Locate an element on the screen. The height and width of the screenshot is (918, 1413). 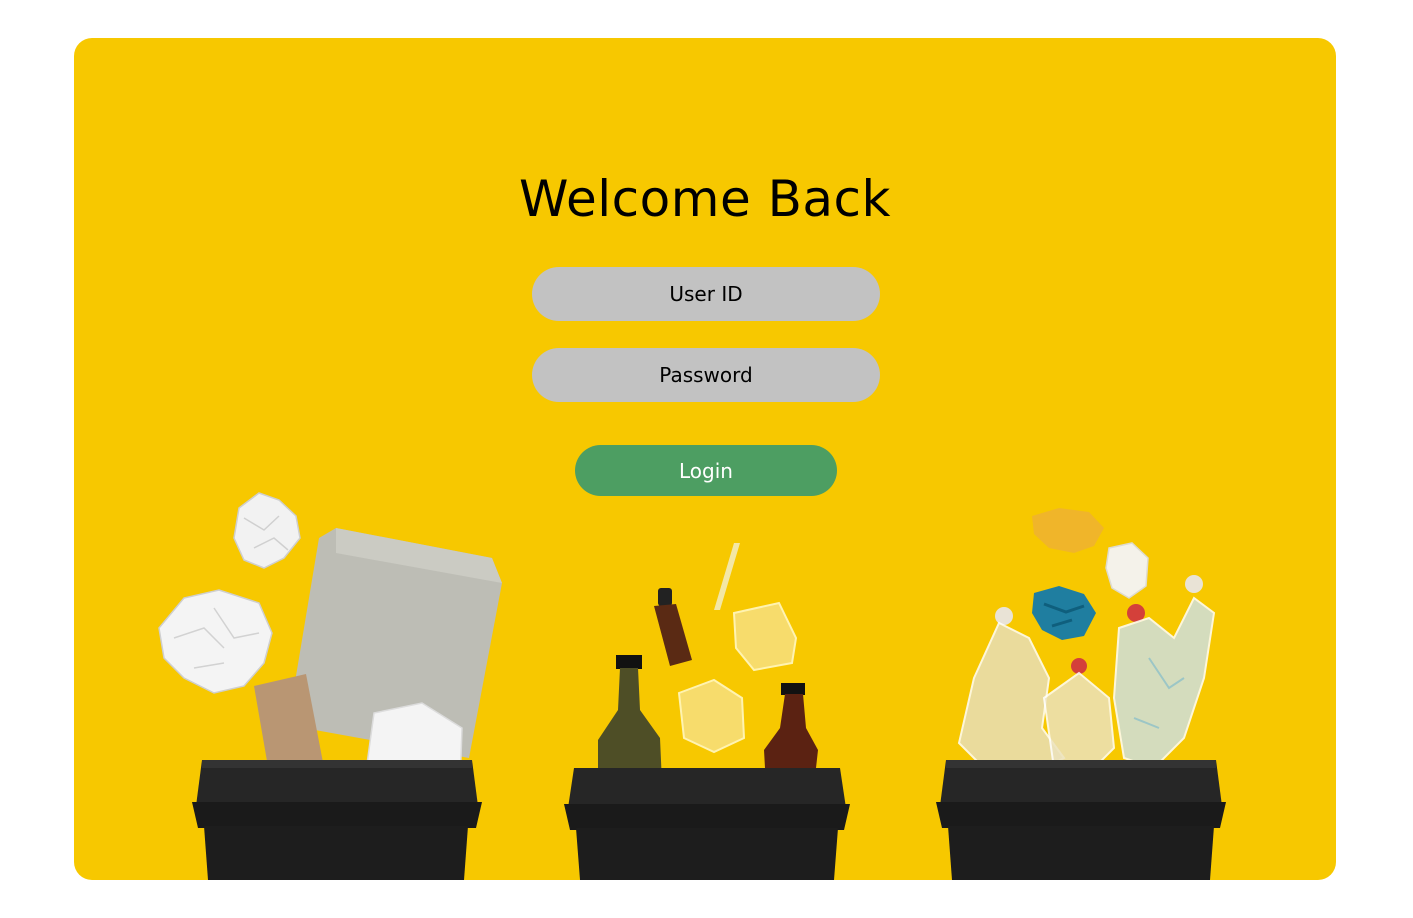
login-button: Login is located at coordinates (706, 470).